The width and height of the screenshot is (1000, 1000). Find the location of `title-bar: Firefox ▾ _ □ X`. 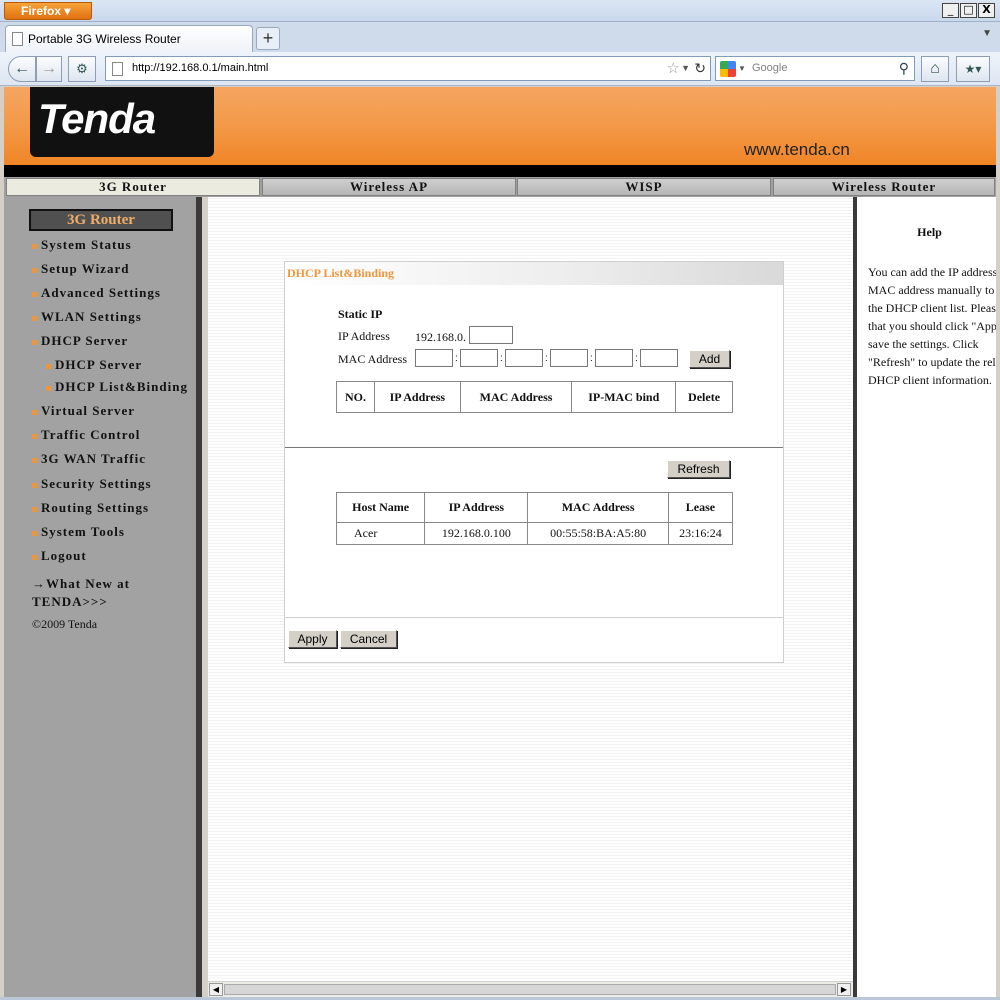

title-bar: Firefox ▾ _ □ X is located at coordinates (500, 11).